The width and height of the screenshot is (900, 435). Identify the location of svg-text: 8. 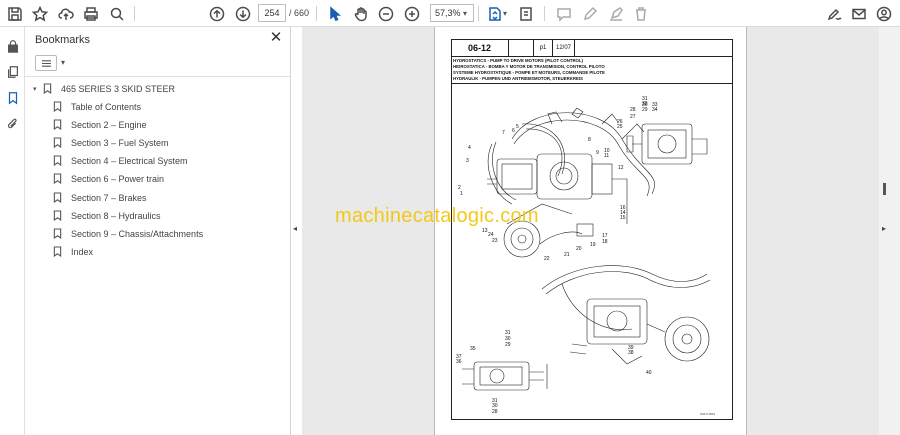
(589, 140).